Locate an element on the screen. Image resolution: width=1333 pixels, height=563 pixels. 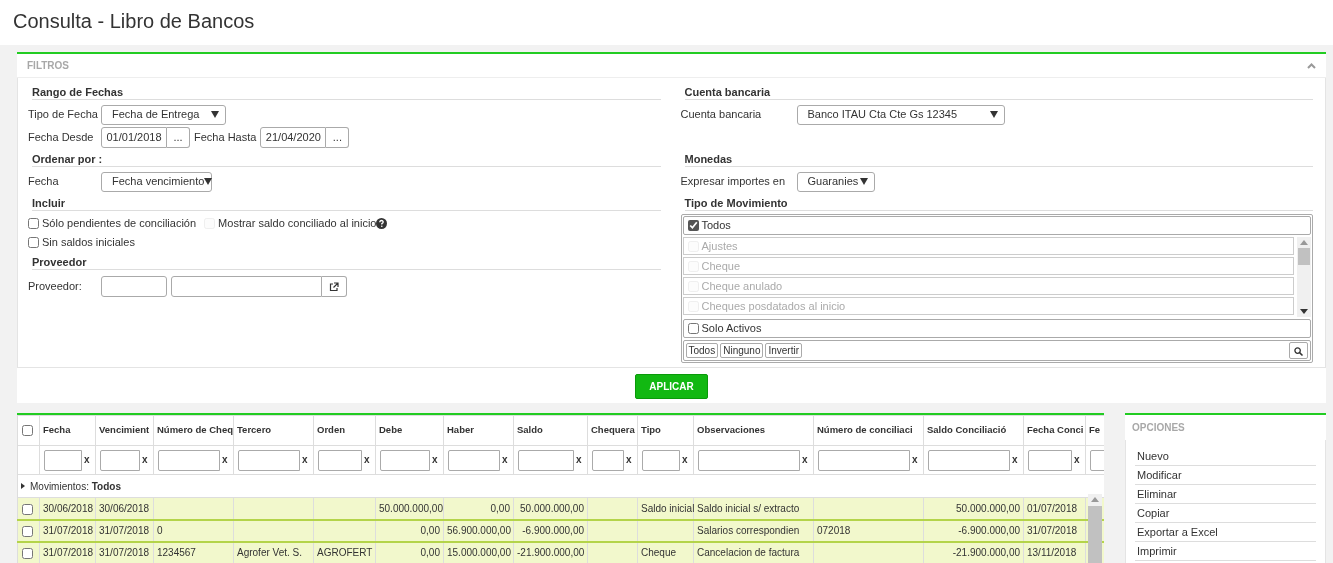
search-icon is located at coordinates (1298, 351).